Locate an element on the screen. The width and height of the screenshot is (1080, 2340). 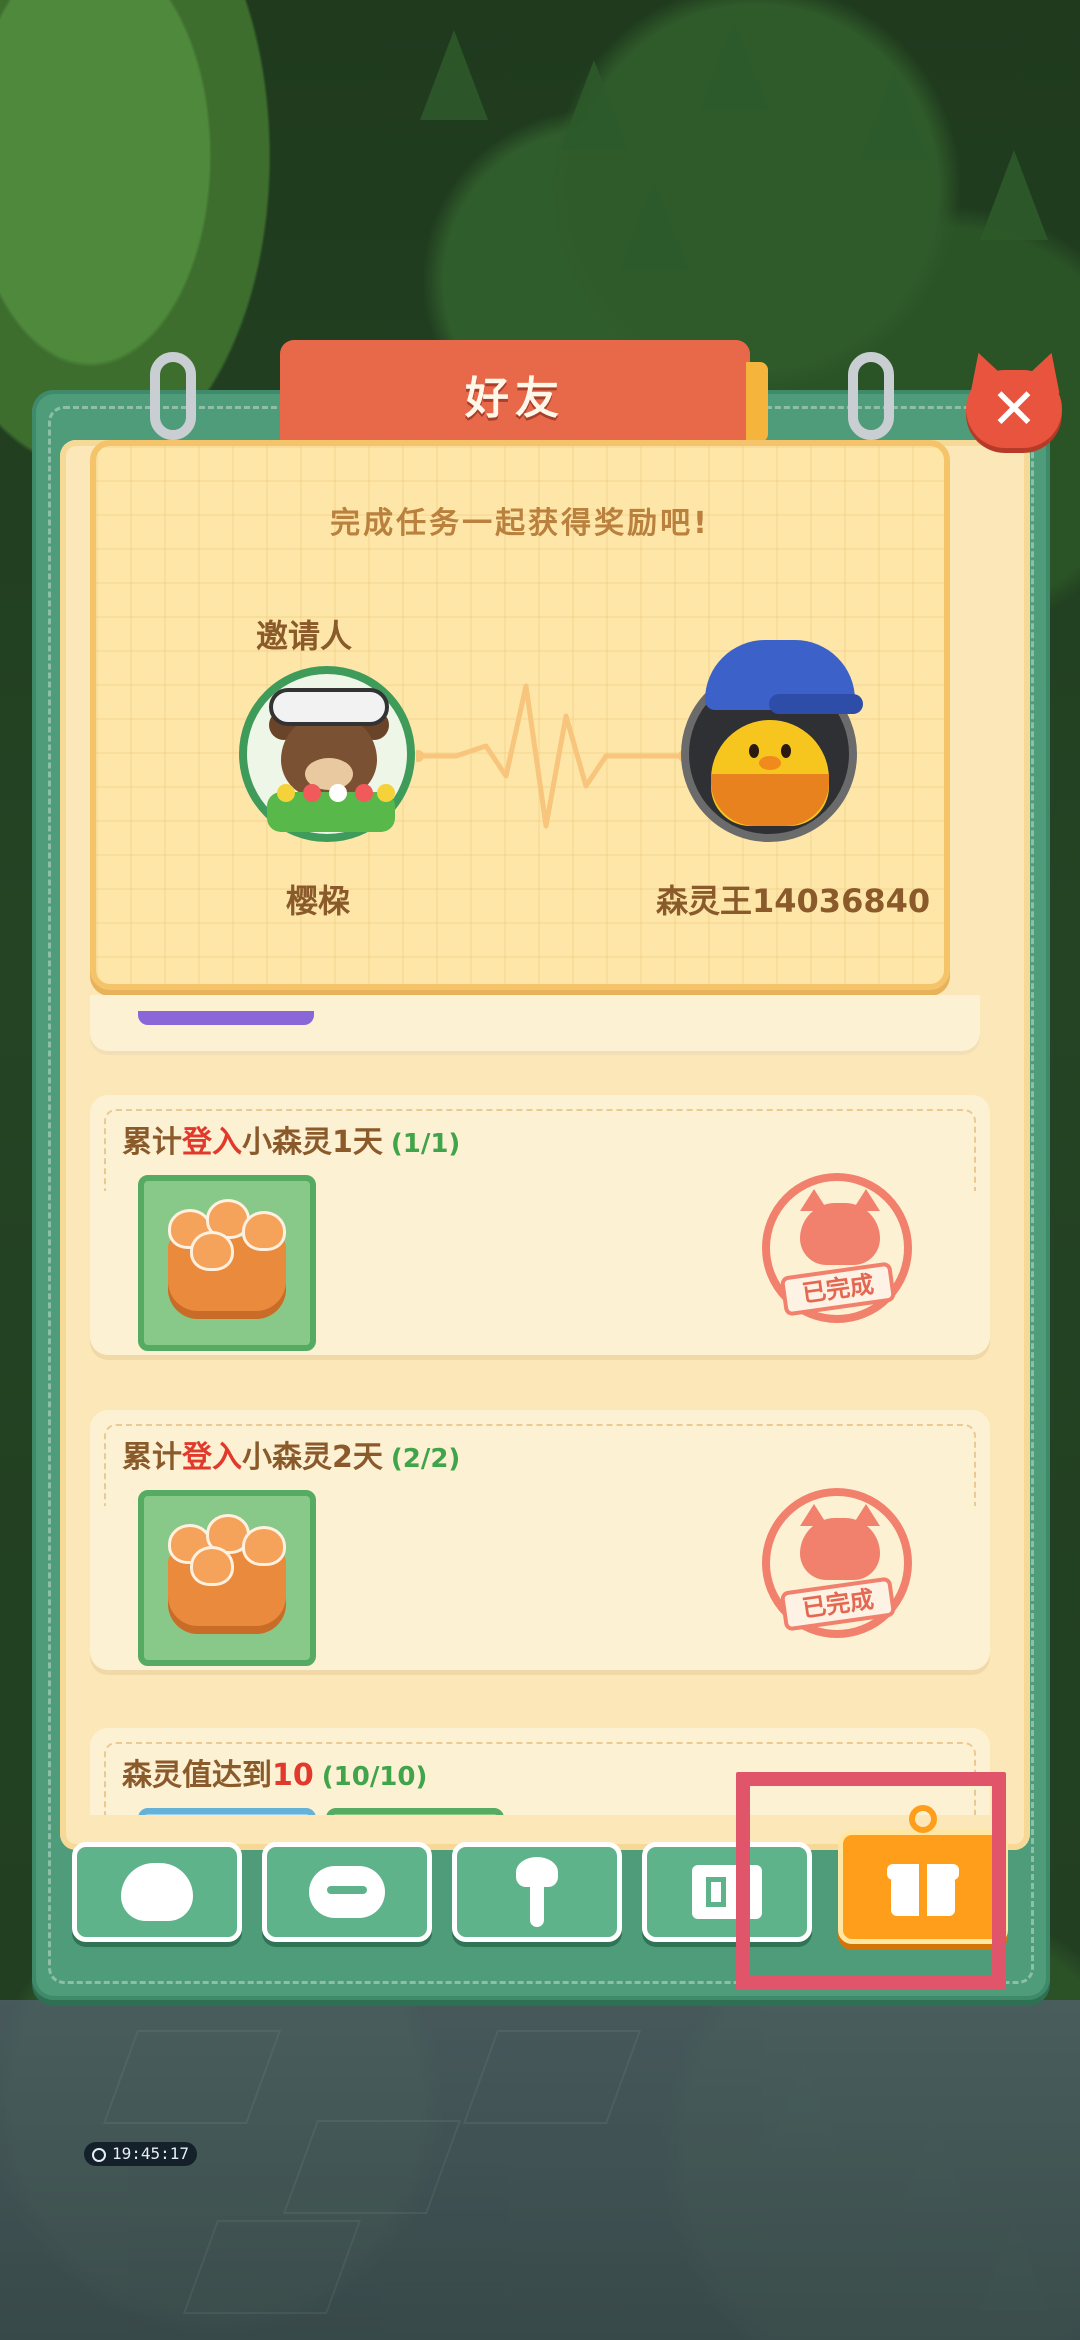
heartbeat-line is located at coordinates (551, 756).